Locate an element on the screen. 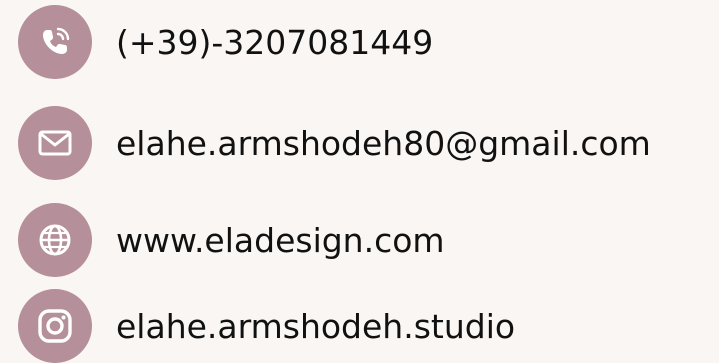  website-url: www.eladesign.com is located at coordinates (280, 240).